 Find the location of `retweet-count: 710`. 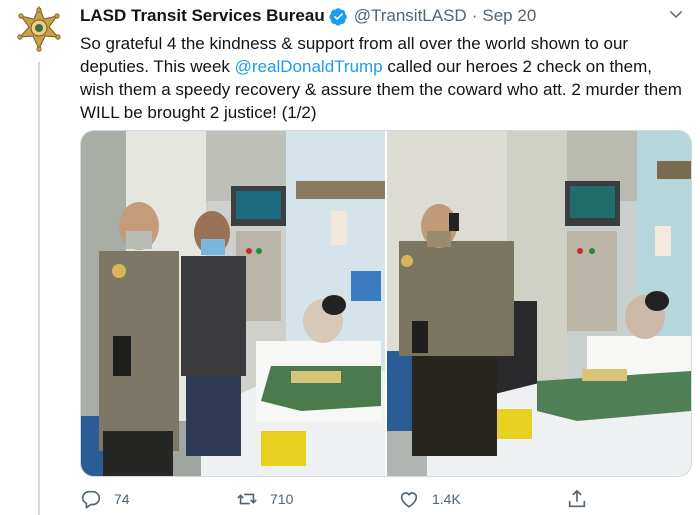

retweet-count: 710 is located at coordinates (282, 499).